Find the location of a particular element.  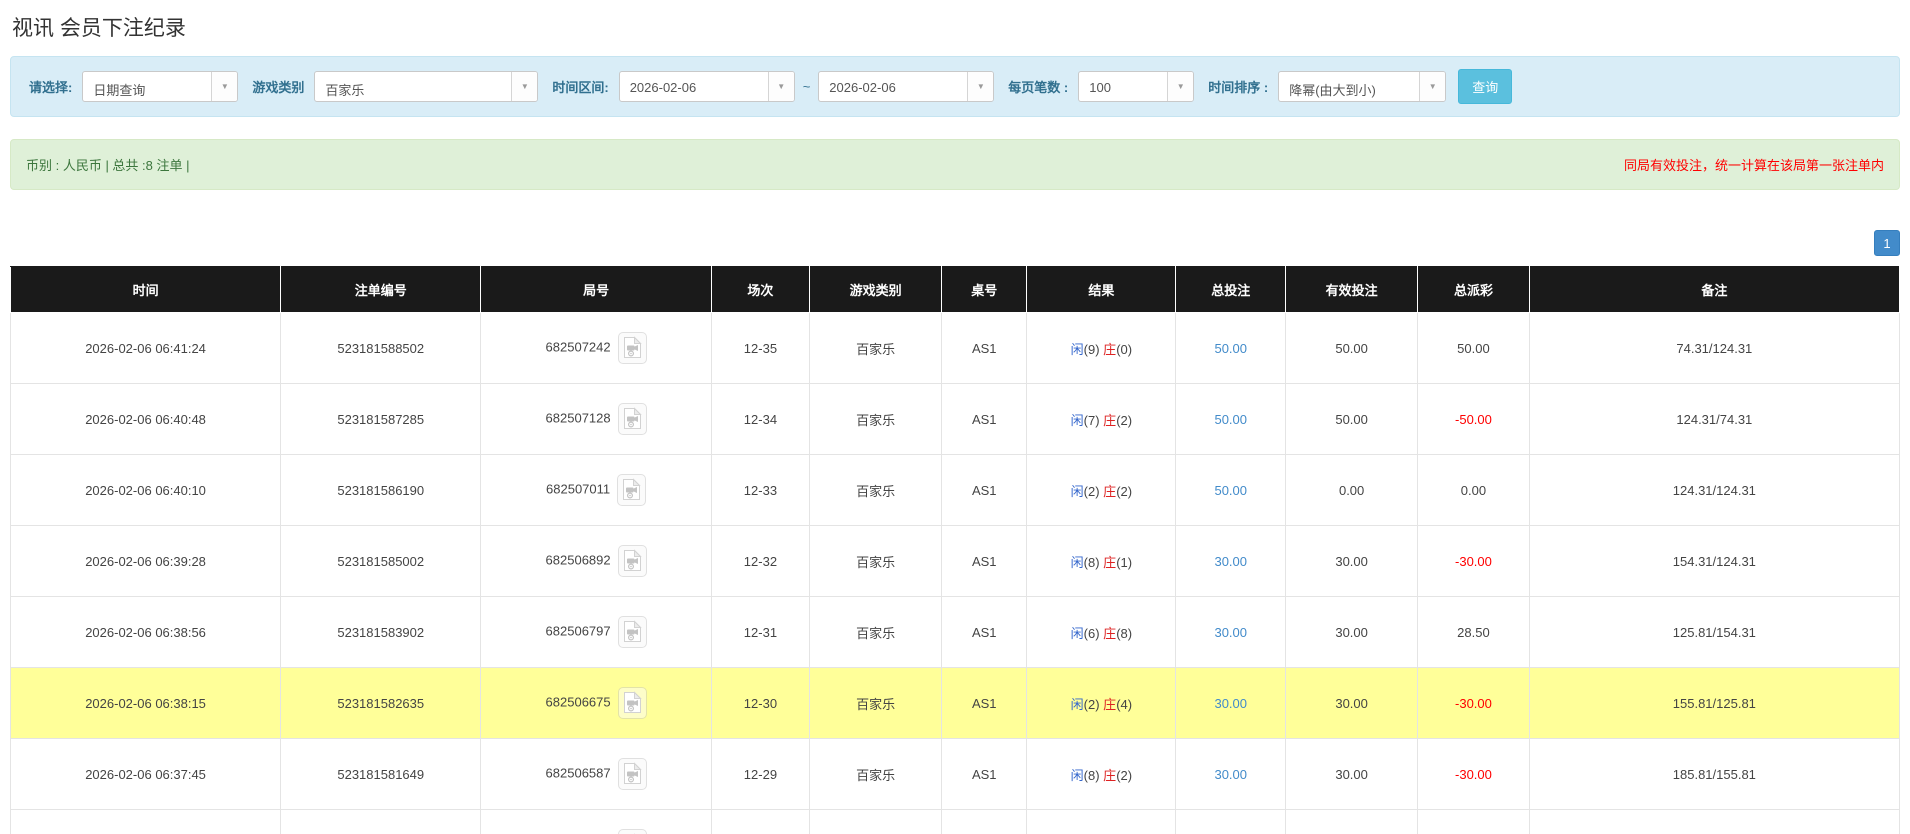

cell-payout: 28.50 is located at coordinates (1473, 632).